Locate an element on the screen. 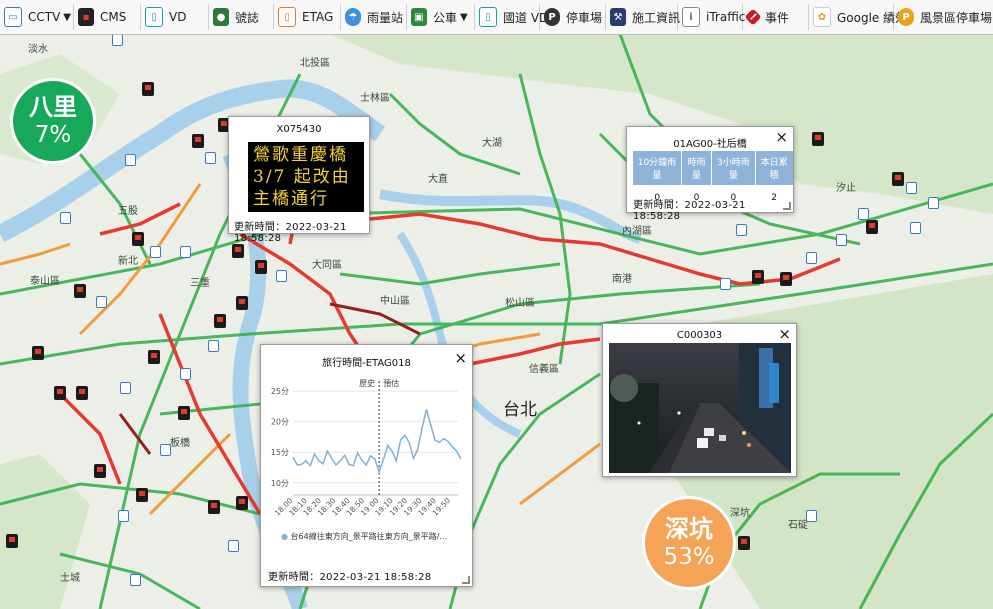  cms-message-line: 3/7 起改由 is located at coordinates (302, 177).